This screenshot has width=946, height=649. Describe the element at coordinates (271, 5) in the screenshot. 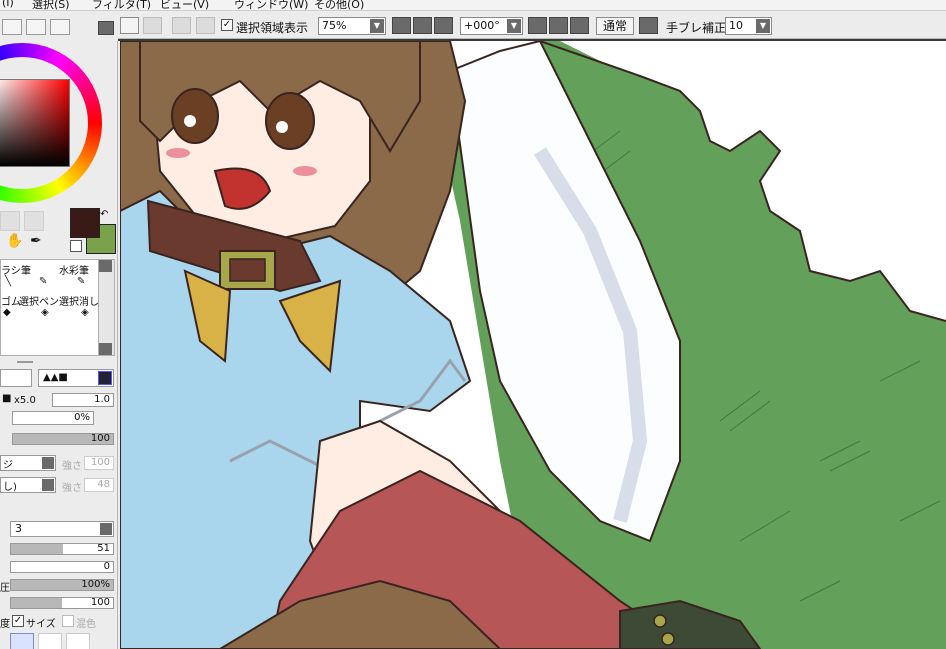

I see `menu-item-window: ウィンドウ(W)` at that location.